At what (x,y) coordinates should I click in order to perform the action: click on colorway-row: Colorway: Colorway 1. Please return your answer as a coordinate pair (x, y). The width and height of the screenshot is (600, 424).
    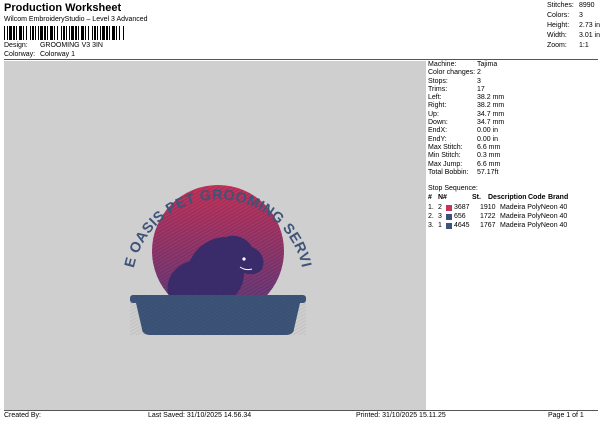
    Looking at the image, I should click on (39, 54).